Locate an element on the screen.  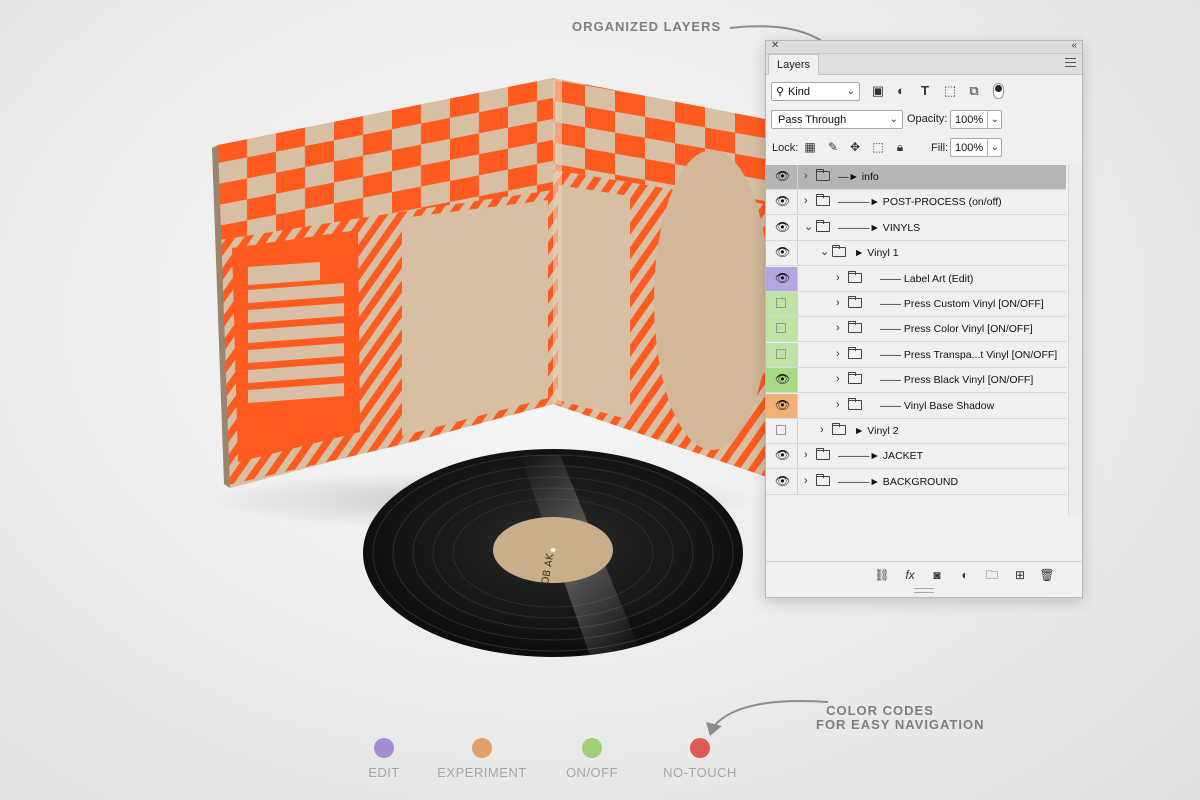
layer-row: 👁︎ › ———► BACKGROUND is located at coordinates (916, 482).